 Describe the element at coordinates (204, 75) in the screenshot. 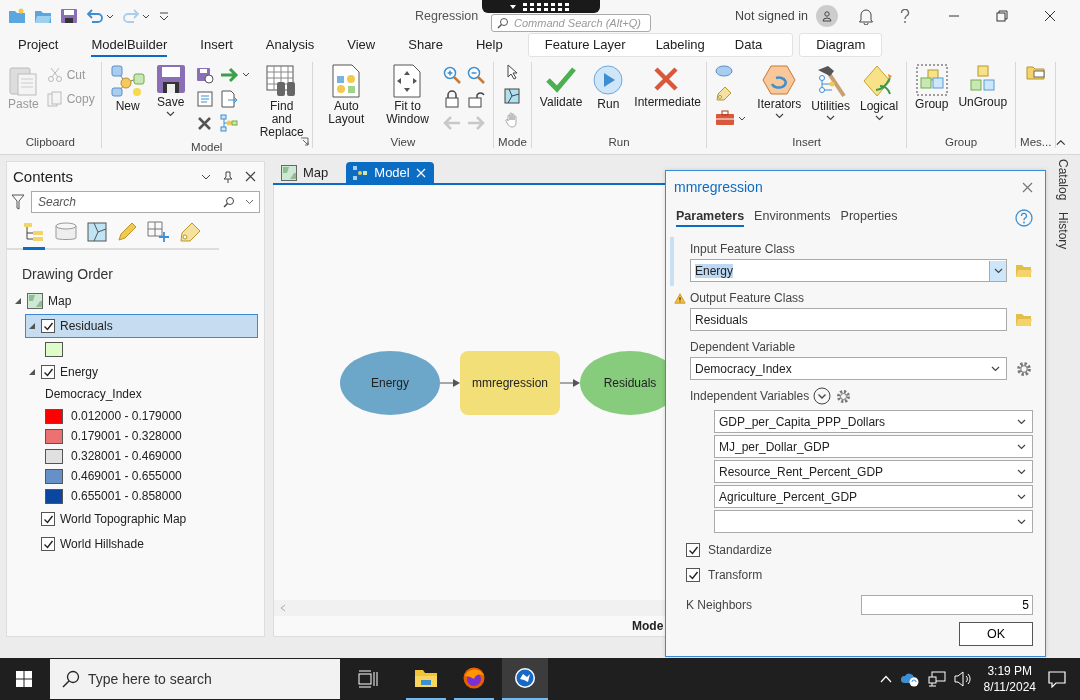

I see `save-clock-icon` at that location.